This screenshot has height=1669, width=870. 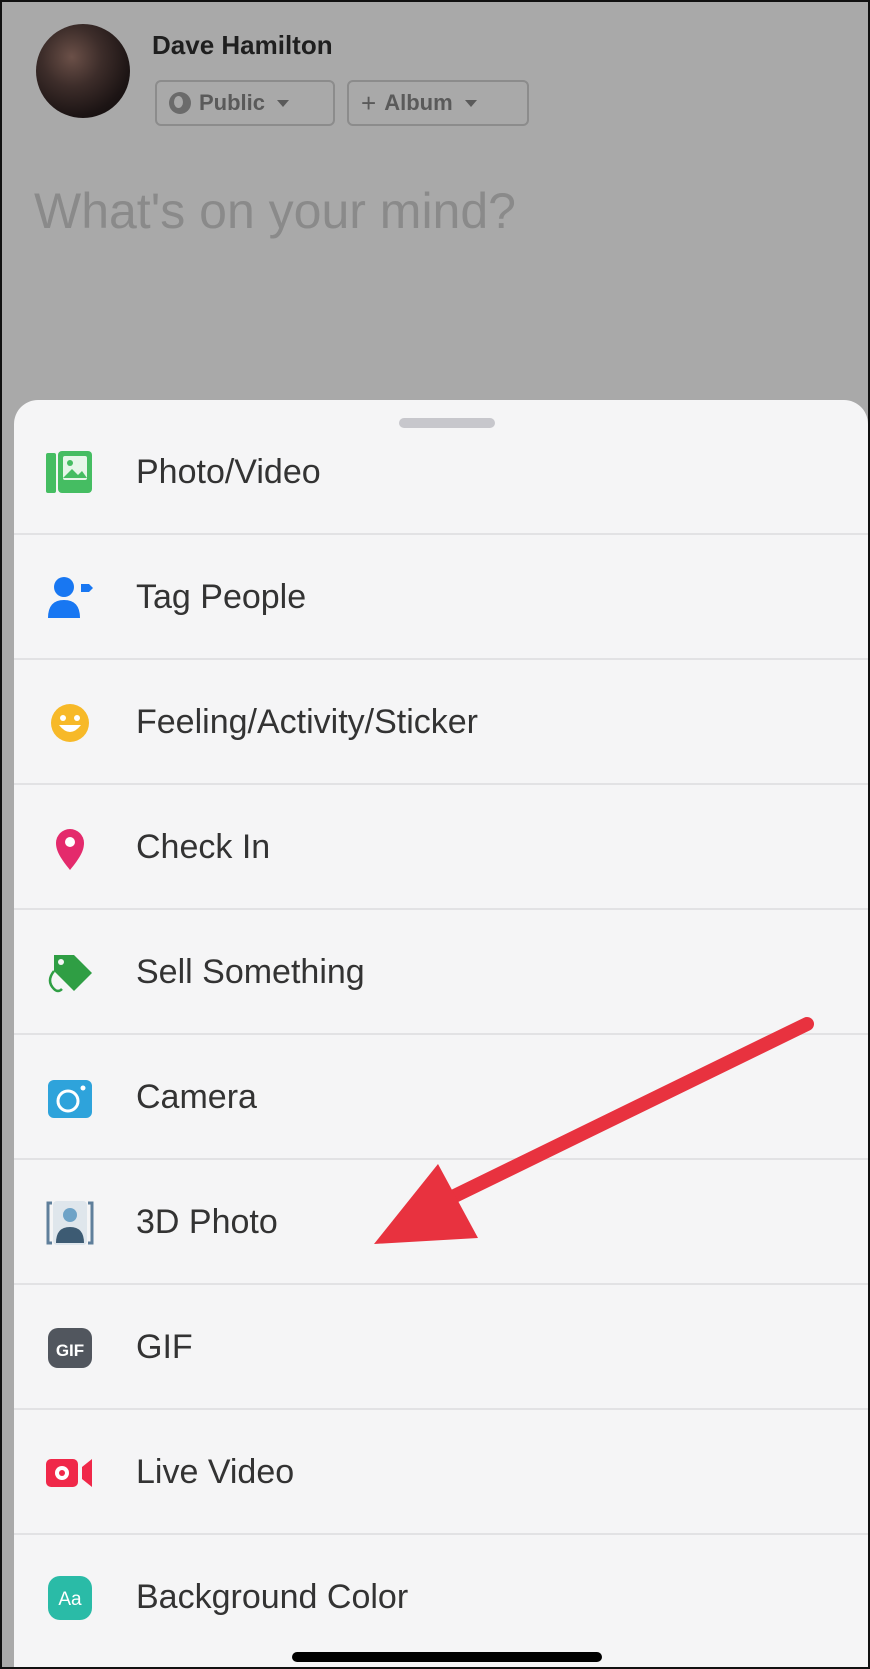 I want to click on home-indicator, so click(x=447, y=1657).